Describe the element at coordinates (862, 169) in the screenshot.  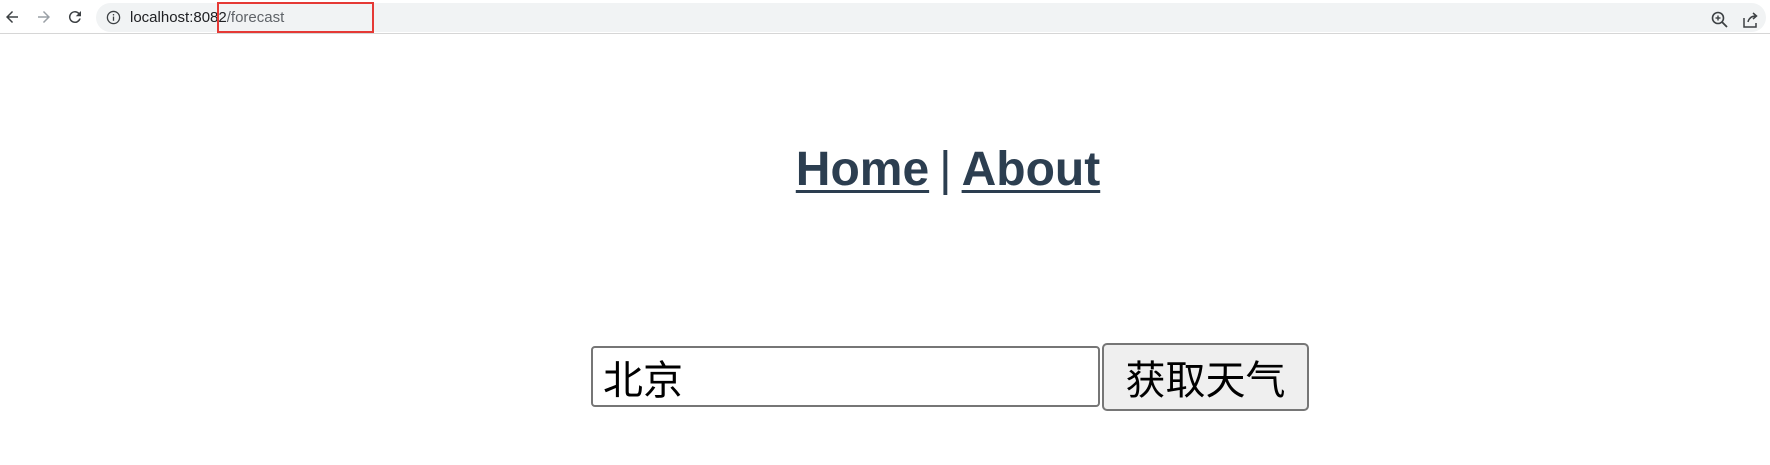
I see `nav-link-home: Home` at that location.